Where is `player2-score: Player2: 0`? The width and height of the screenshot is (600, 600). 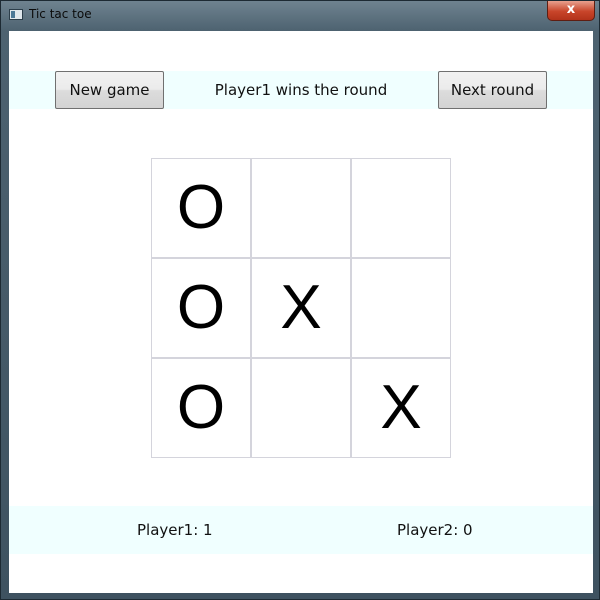 player2-score: Player2: 0 is located at coordinates (435, 530).